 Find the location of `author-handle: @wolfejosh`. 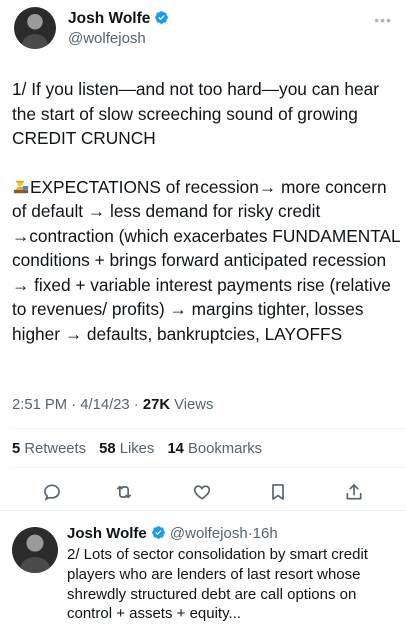

author-handle: @wolfejosh is located at coordinates (107, 38).